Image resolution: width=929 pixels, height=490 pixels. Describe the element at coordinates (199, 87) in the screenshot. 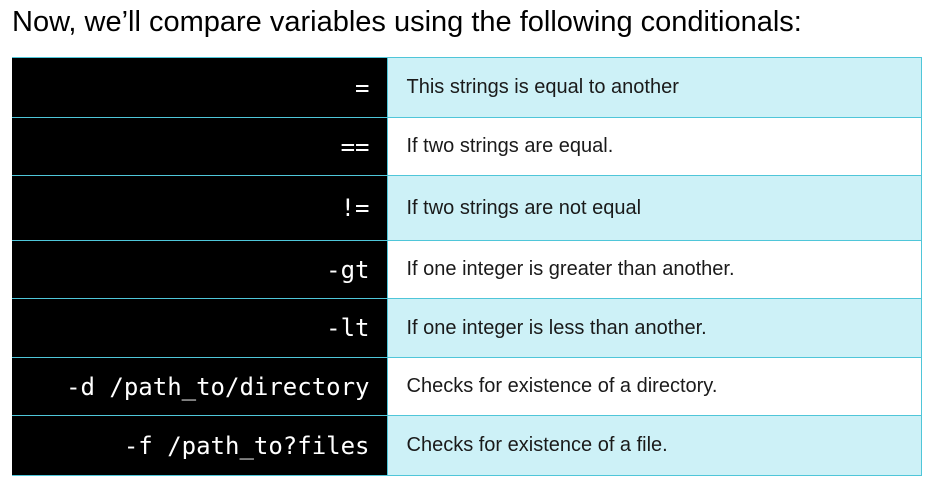

I see `operator-cell: =` at that location.